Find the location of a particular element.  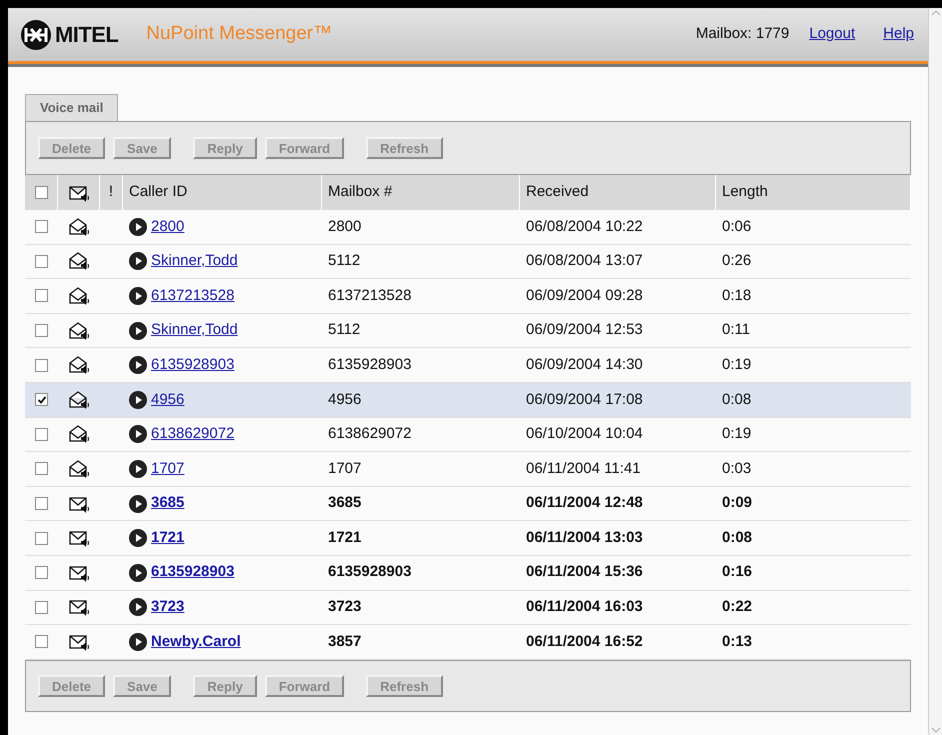

table-cell-text: 06/11/2004 11:41 is located at coordinates (583, 468).